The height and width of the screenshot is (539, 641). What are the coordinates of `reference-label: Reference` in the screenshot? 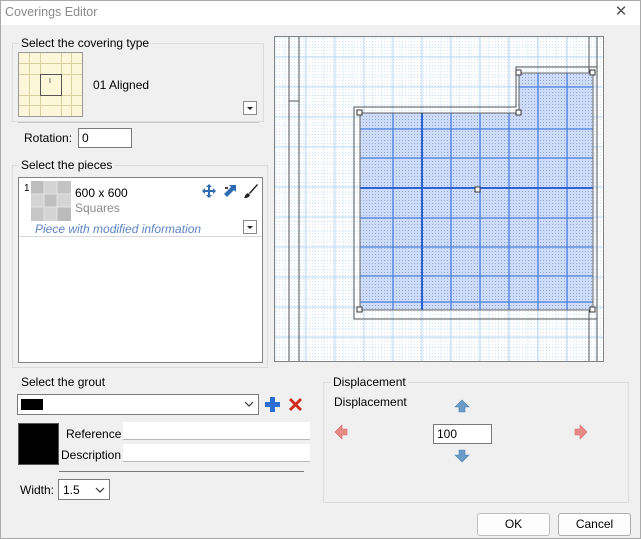 It's located at (94, 434).